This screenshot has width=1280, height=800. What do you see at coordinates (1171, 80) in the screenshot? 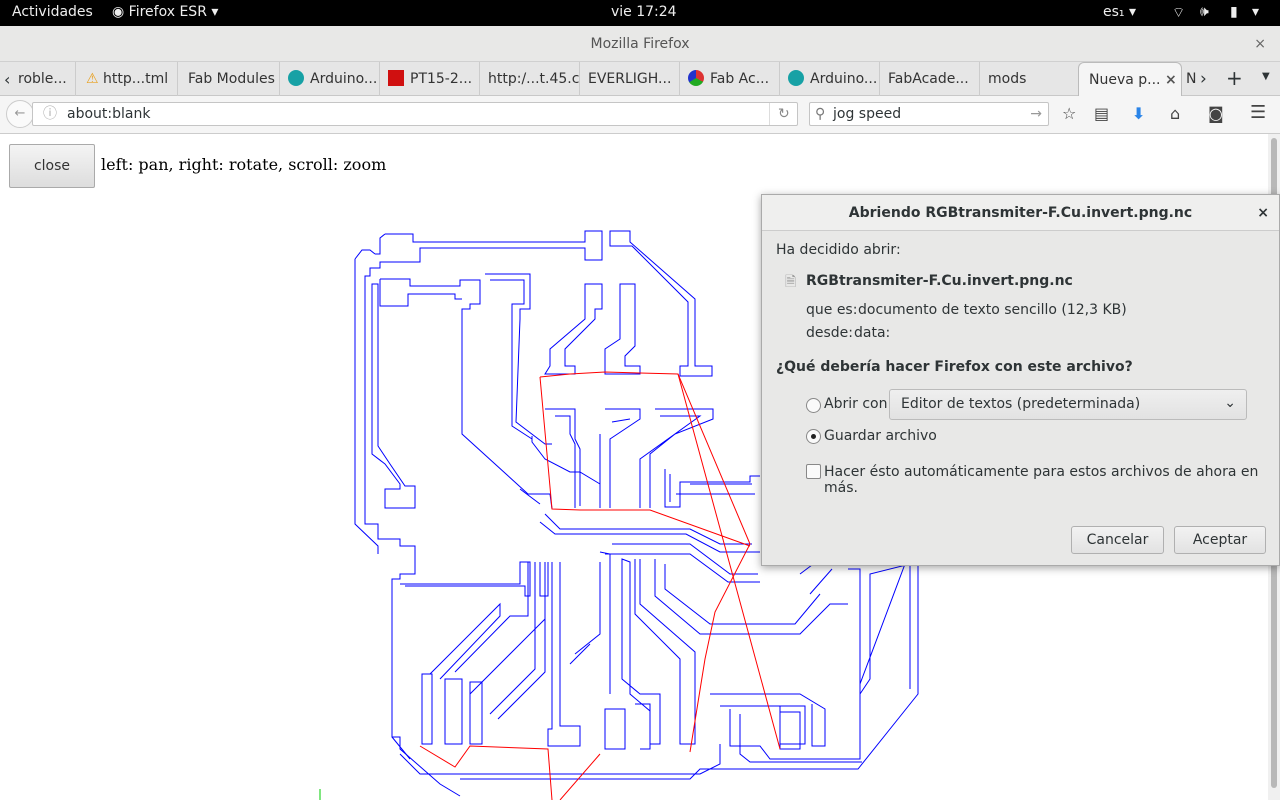
I see `tab-close-icon: ×` at bounding box center [1171, 80].